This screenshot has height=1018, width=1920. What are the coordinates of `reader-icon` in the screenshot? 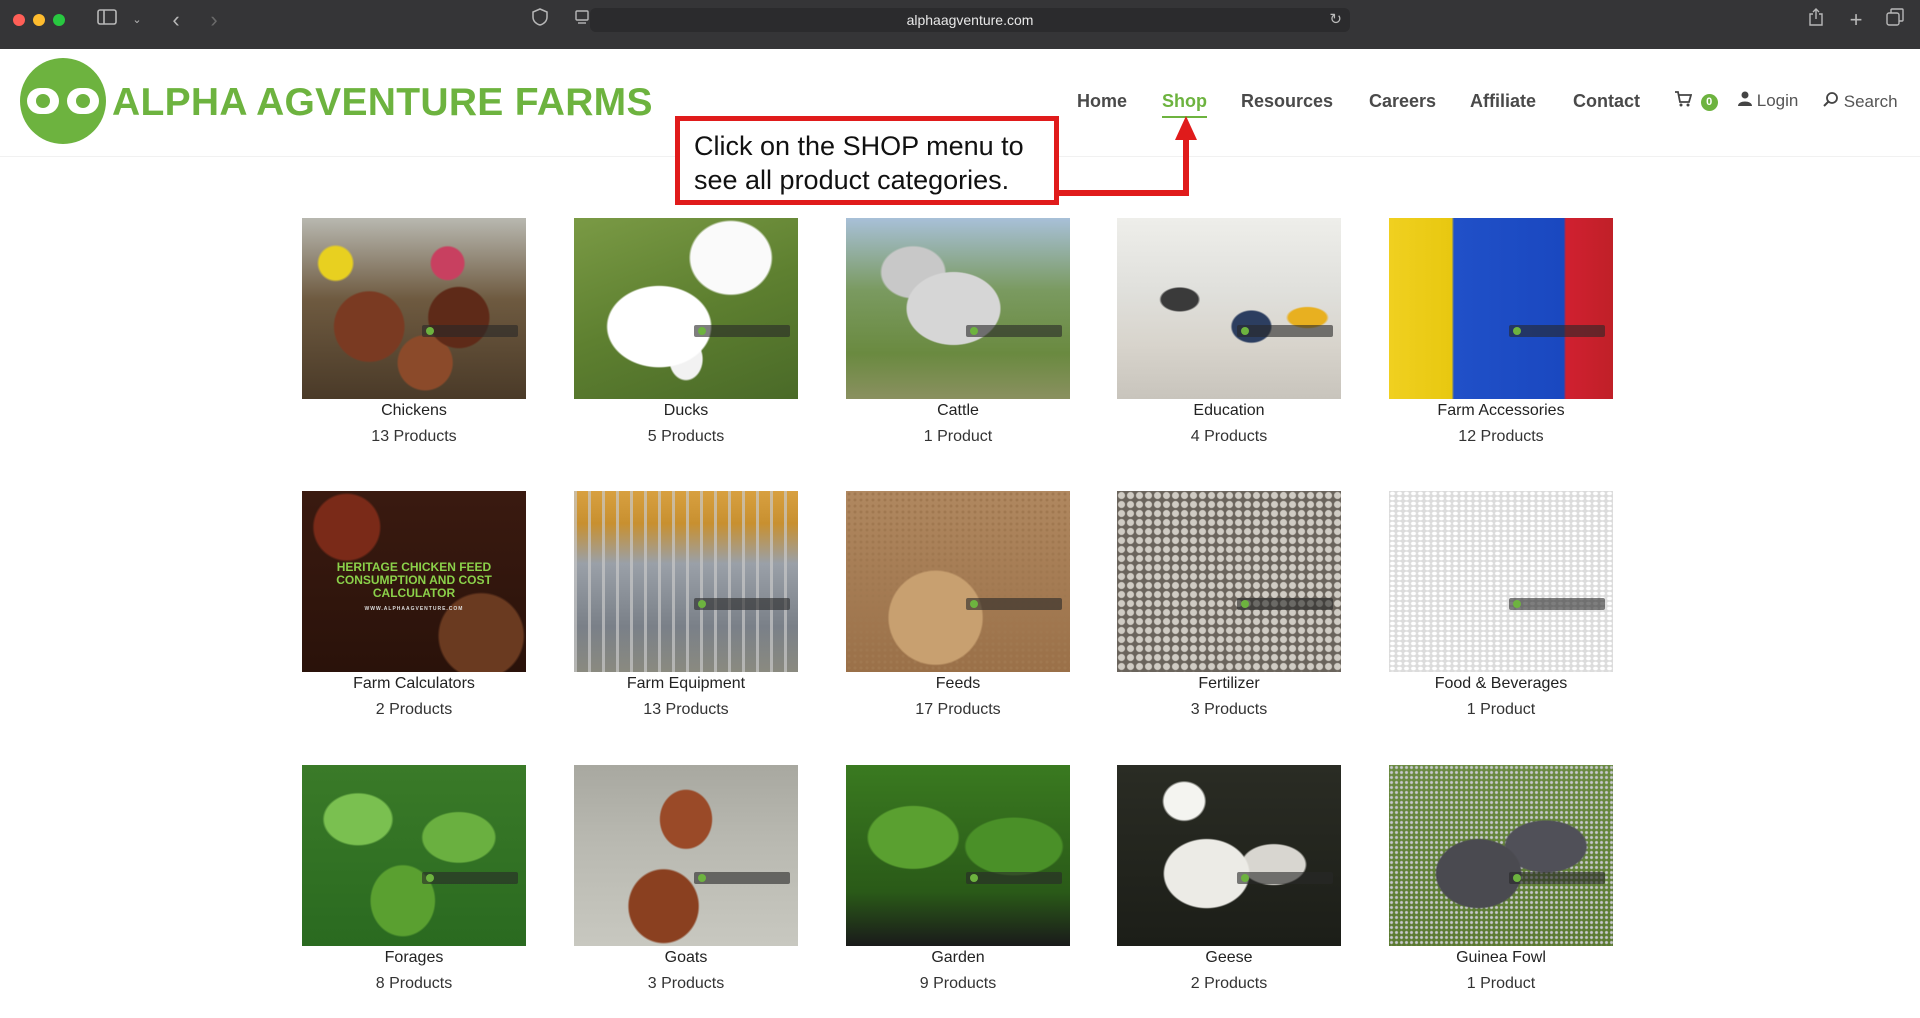 It's located at (582, 20).